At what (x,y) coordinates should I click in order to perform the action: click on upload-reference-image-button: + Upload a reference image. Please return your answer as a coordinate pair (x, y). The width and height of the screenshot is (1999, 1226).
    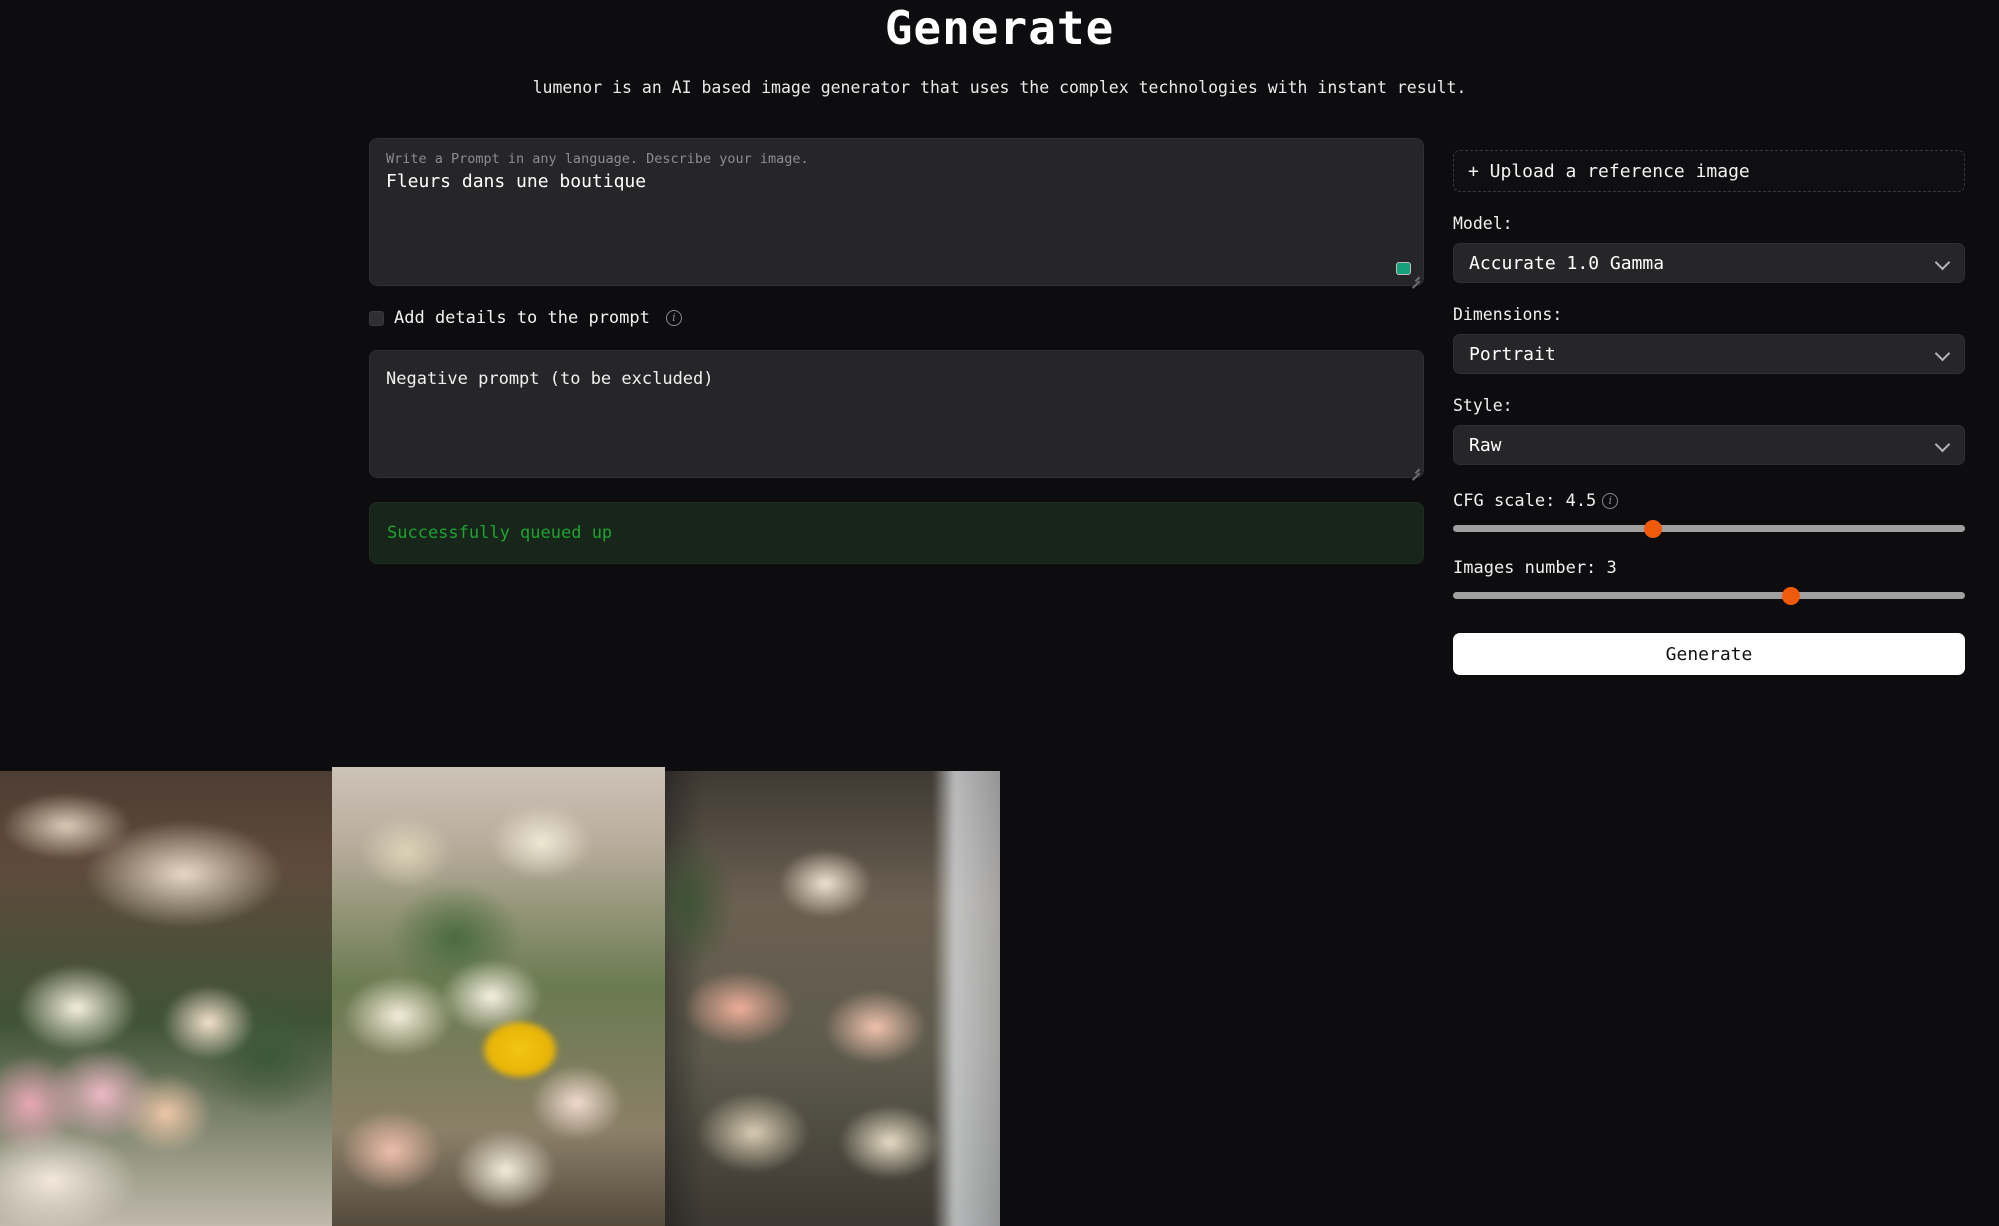
    Looking at the image, I should click on (1709, 171).